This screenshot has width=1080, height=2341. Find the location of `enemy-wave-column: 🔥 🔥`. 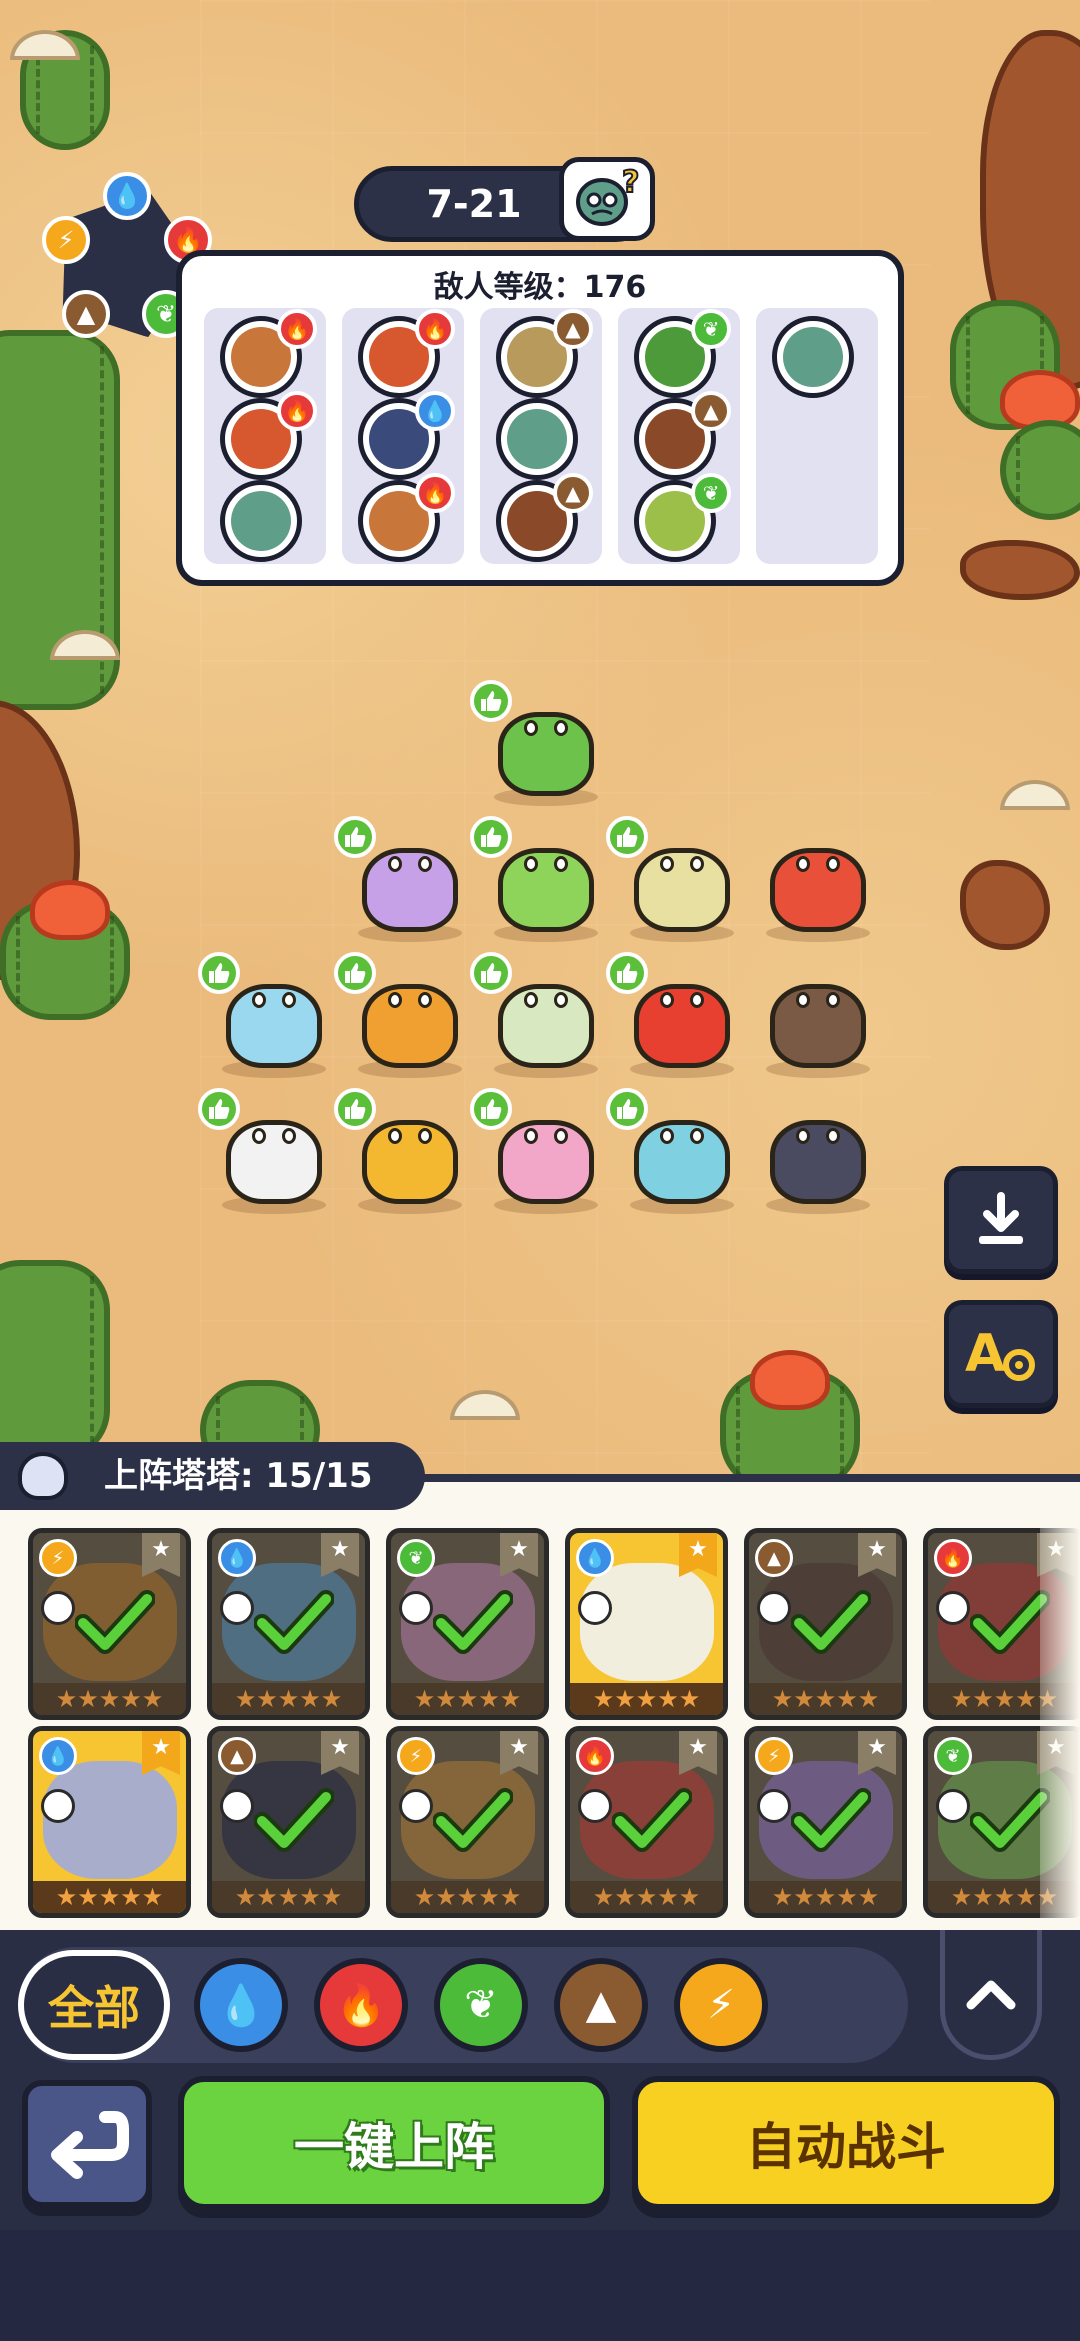

enemy-wave-column: 🔥 🔥 is located at coordinates (265, 436).